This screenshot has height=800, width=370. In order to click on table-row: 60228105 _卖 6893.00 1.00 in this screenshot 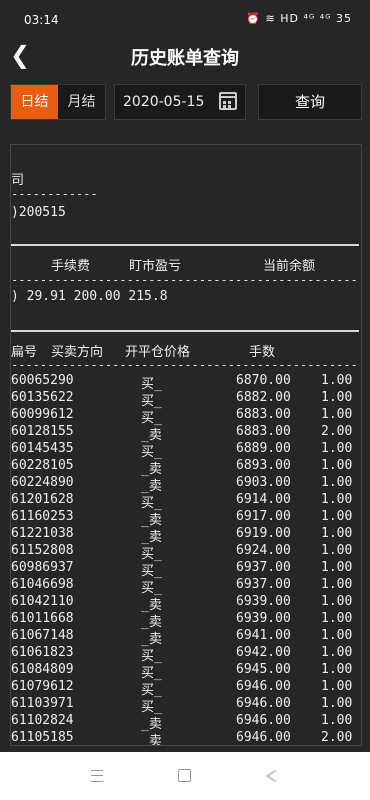, I will do `click(186, 467)`.